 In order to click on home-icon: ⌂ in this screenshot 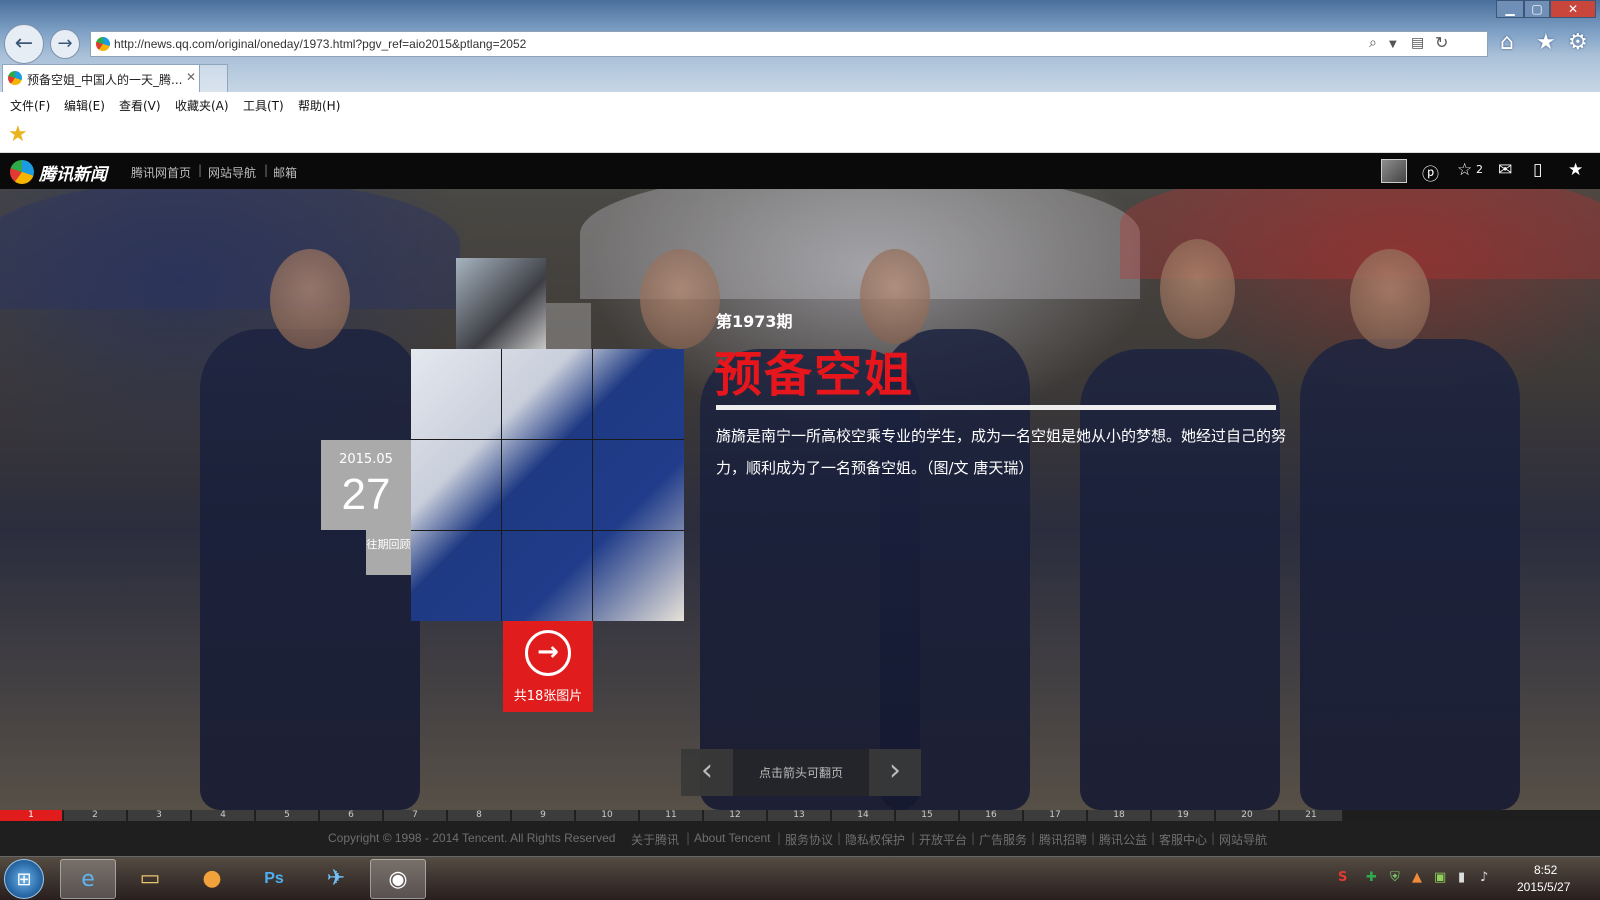, I will do `click(1507, 42)`.